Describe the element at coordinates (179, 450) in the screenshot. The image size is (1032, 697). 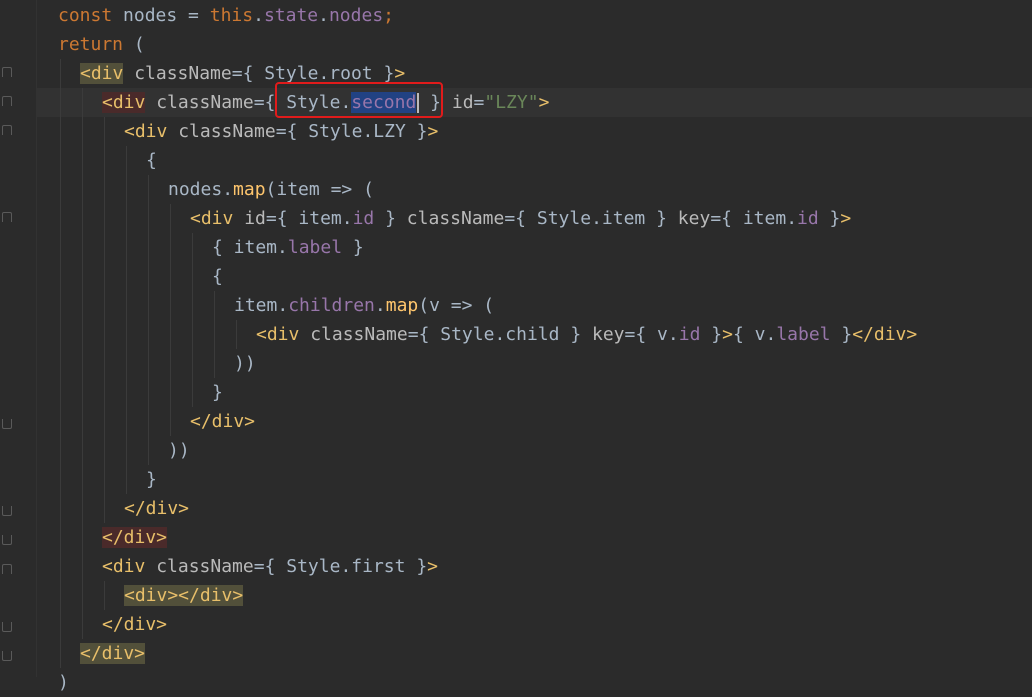
I see `code-token: ))` at that location.